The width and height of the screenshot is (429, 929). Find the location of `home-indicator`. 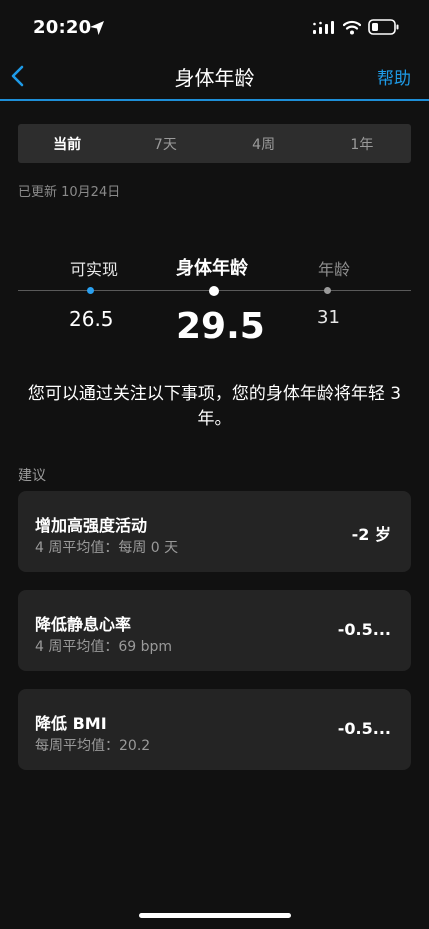

home-indicator is located at coordinates (215, 915).